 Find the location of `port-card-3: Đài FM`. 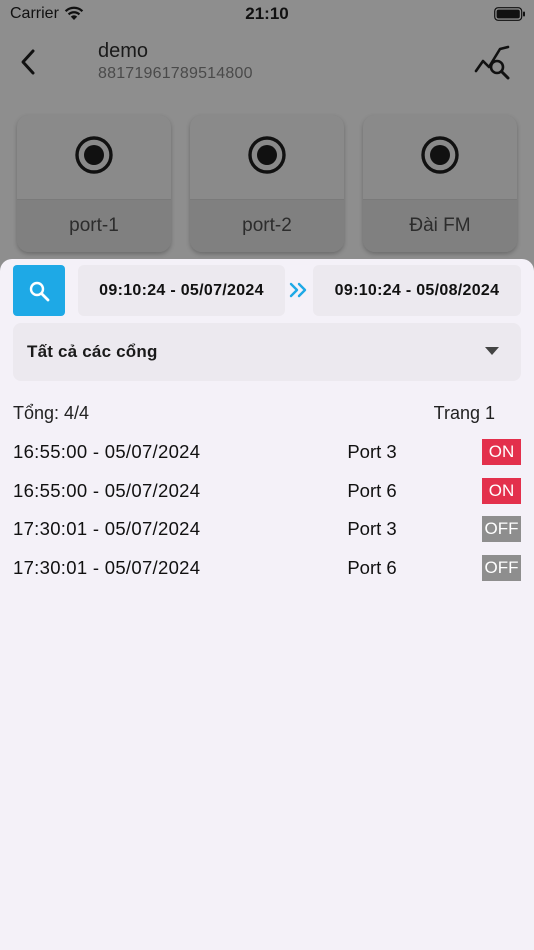

port-card-3: Đài FM is located at coordinates (440, 183).